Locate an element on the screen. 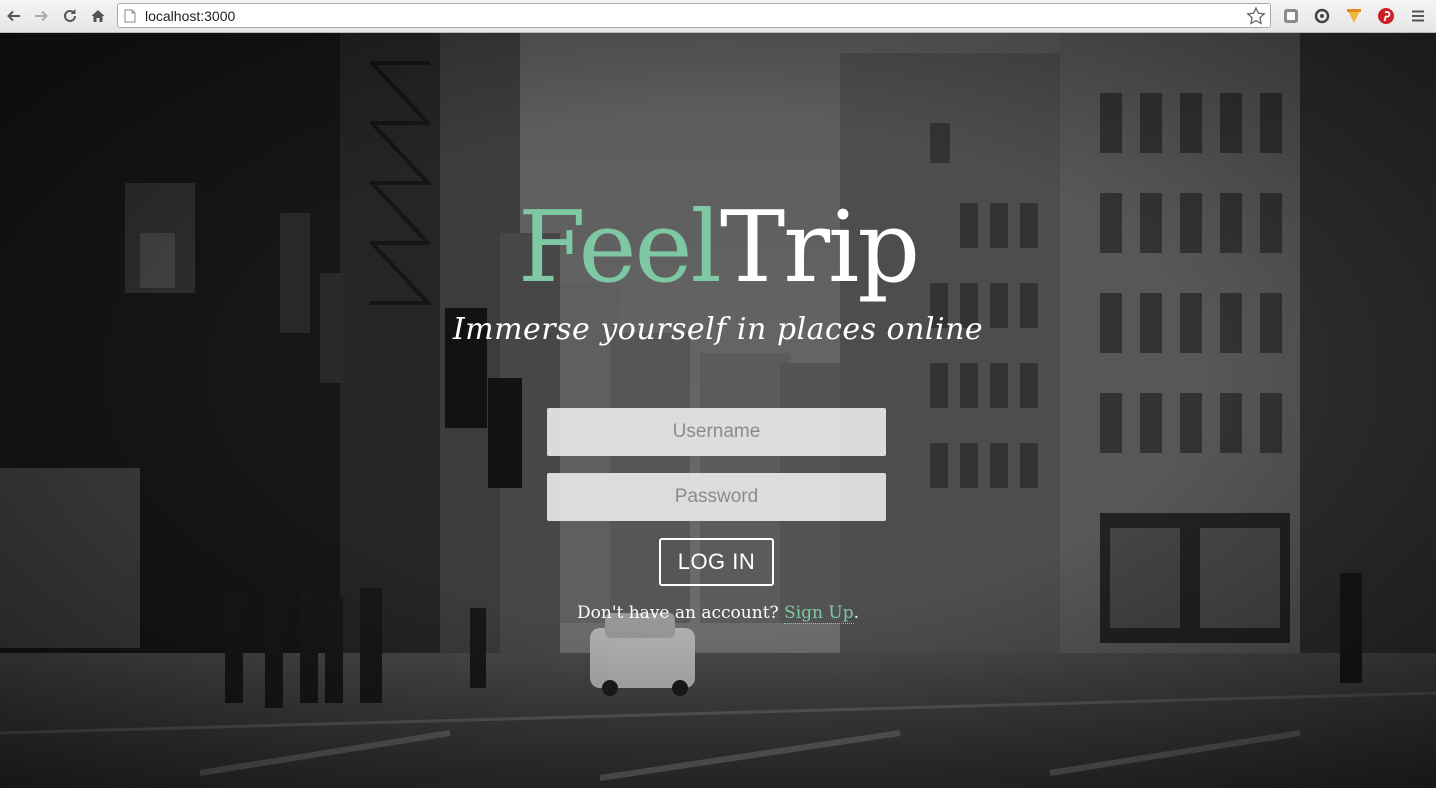 This screenshot has width=1436, height=788. signup-link: Sign Up is located at coordinates (819, 613).